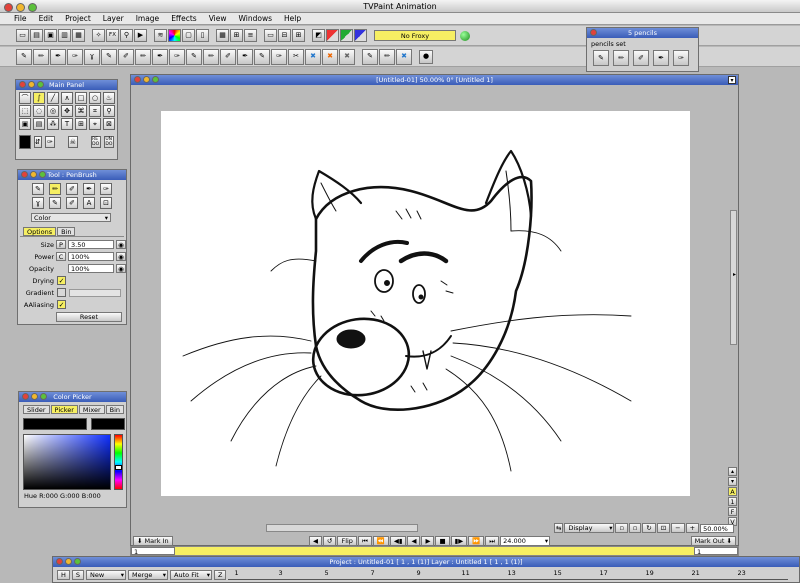 The width and height of the screenshot is (800, 583). What do you see at coordinates (160, 56) in the screenshot?
I see `smudge-icon: ✒` at bounding box center [160, 56].